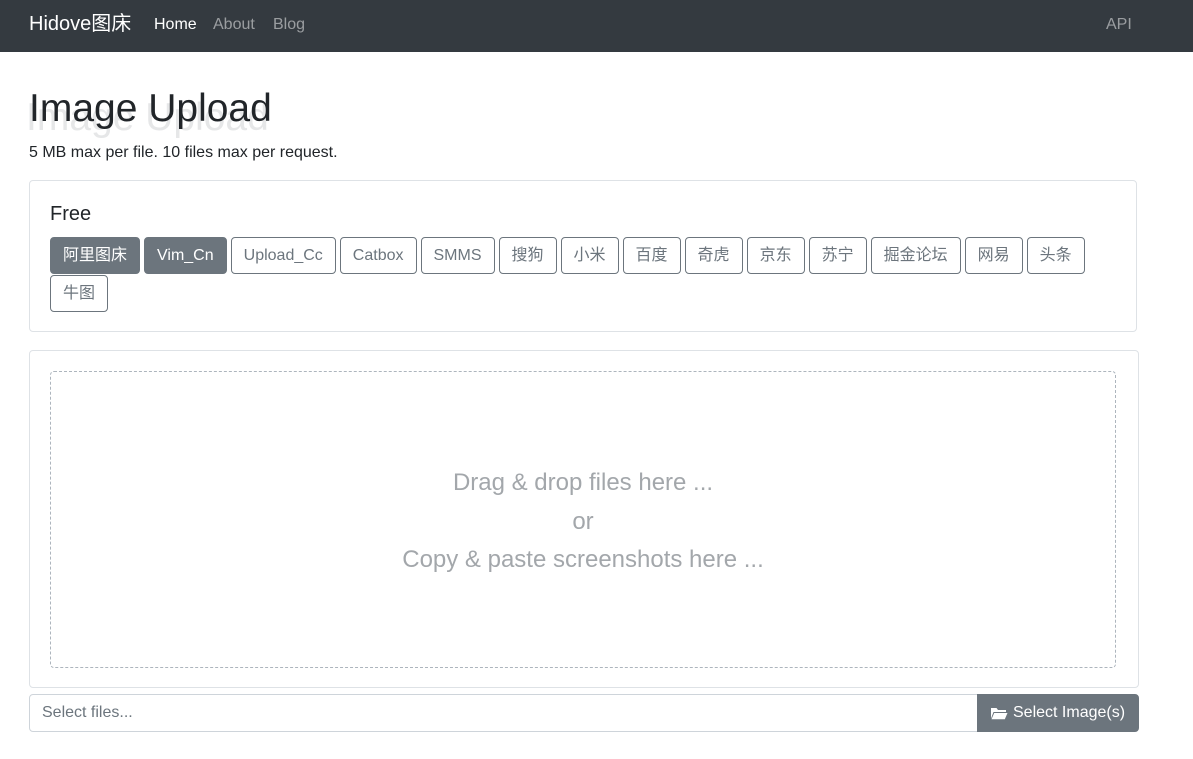 Image resolution: width=1193 pixels, height=759 pixels. I want to click on nav-link-blog: Blog, so click(289, 25).